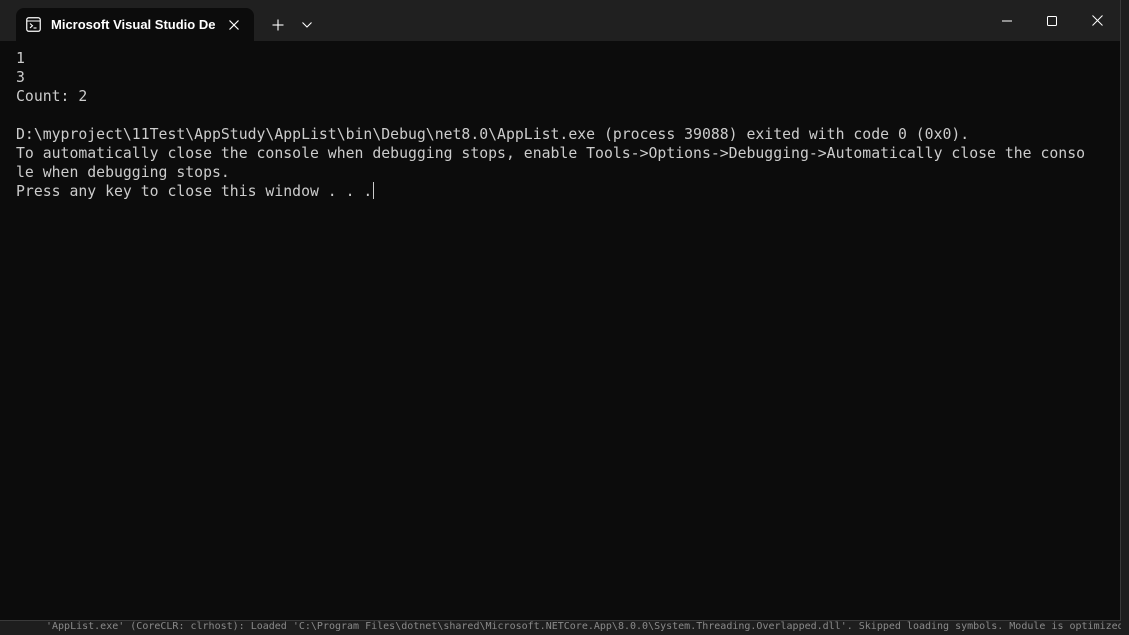 This screenshot has height=635, width=1129. I want to click on minimize-icon, so click(1007, 20).